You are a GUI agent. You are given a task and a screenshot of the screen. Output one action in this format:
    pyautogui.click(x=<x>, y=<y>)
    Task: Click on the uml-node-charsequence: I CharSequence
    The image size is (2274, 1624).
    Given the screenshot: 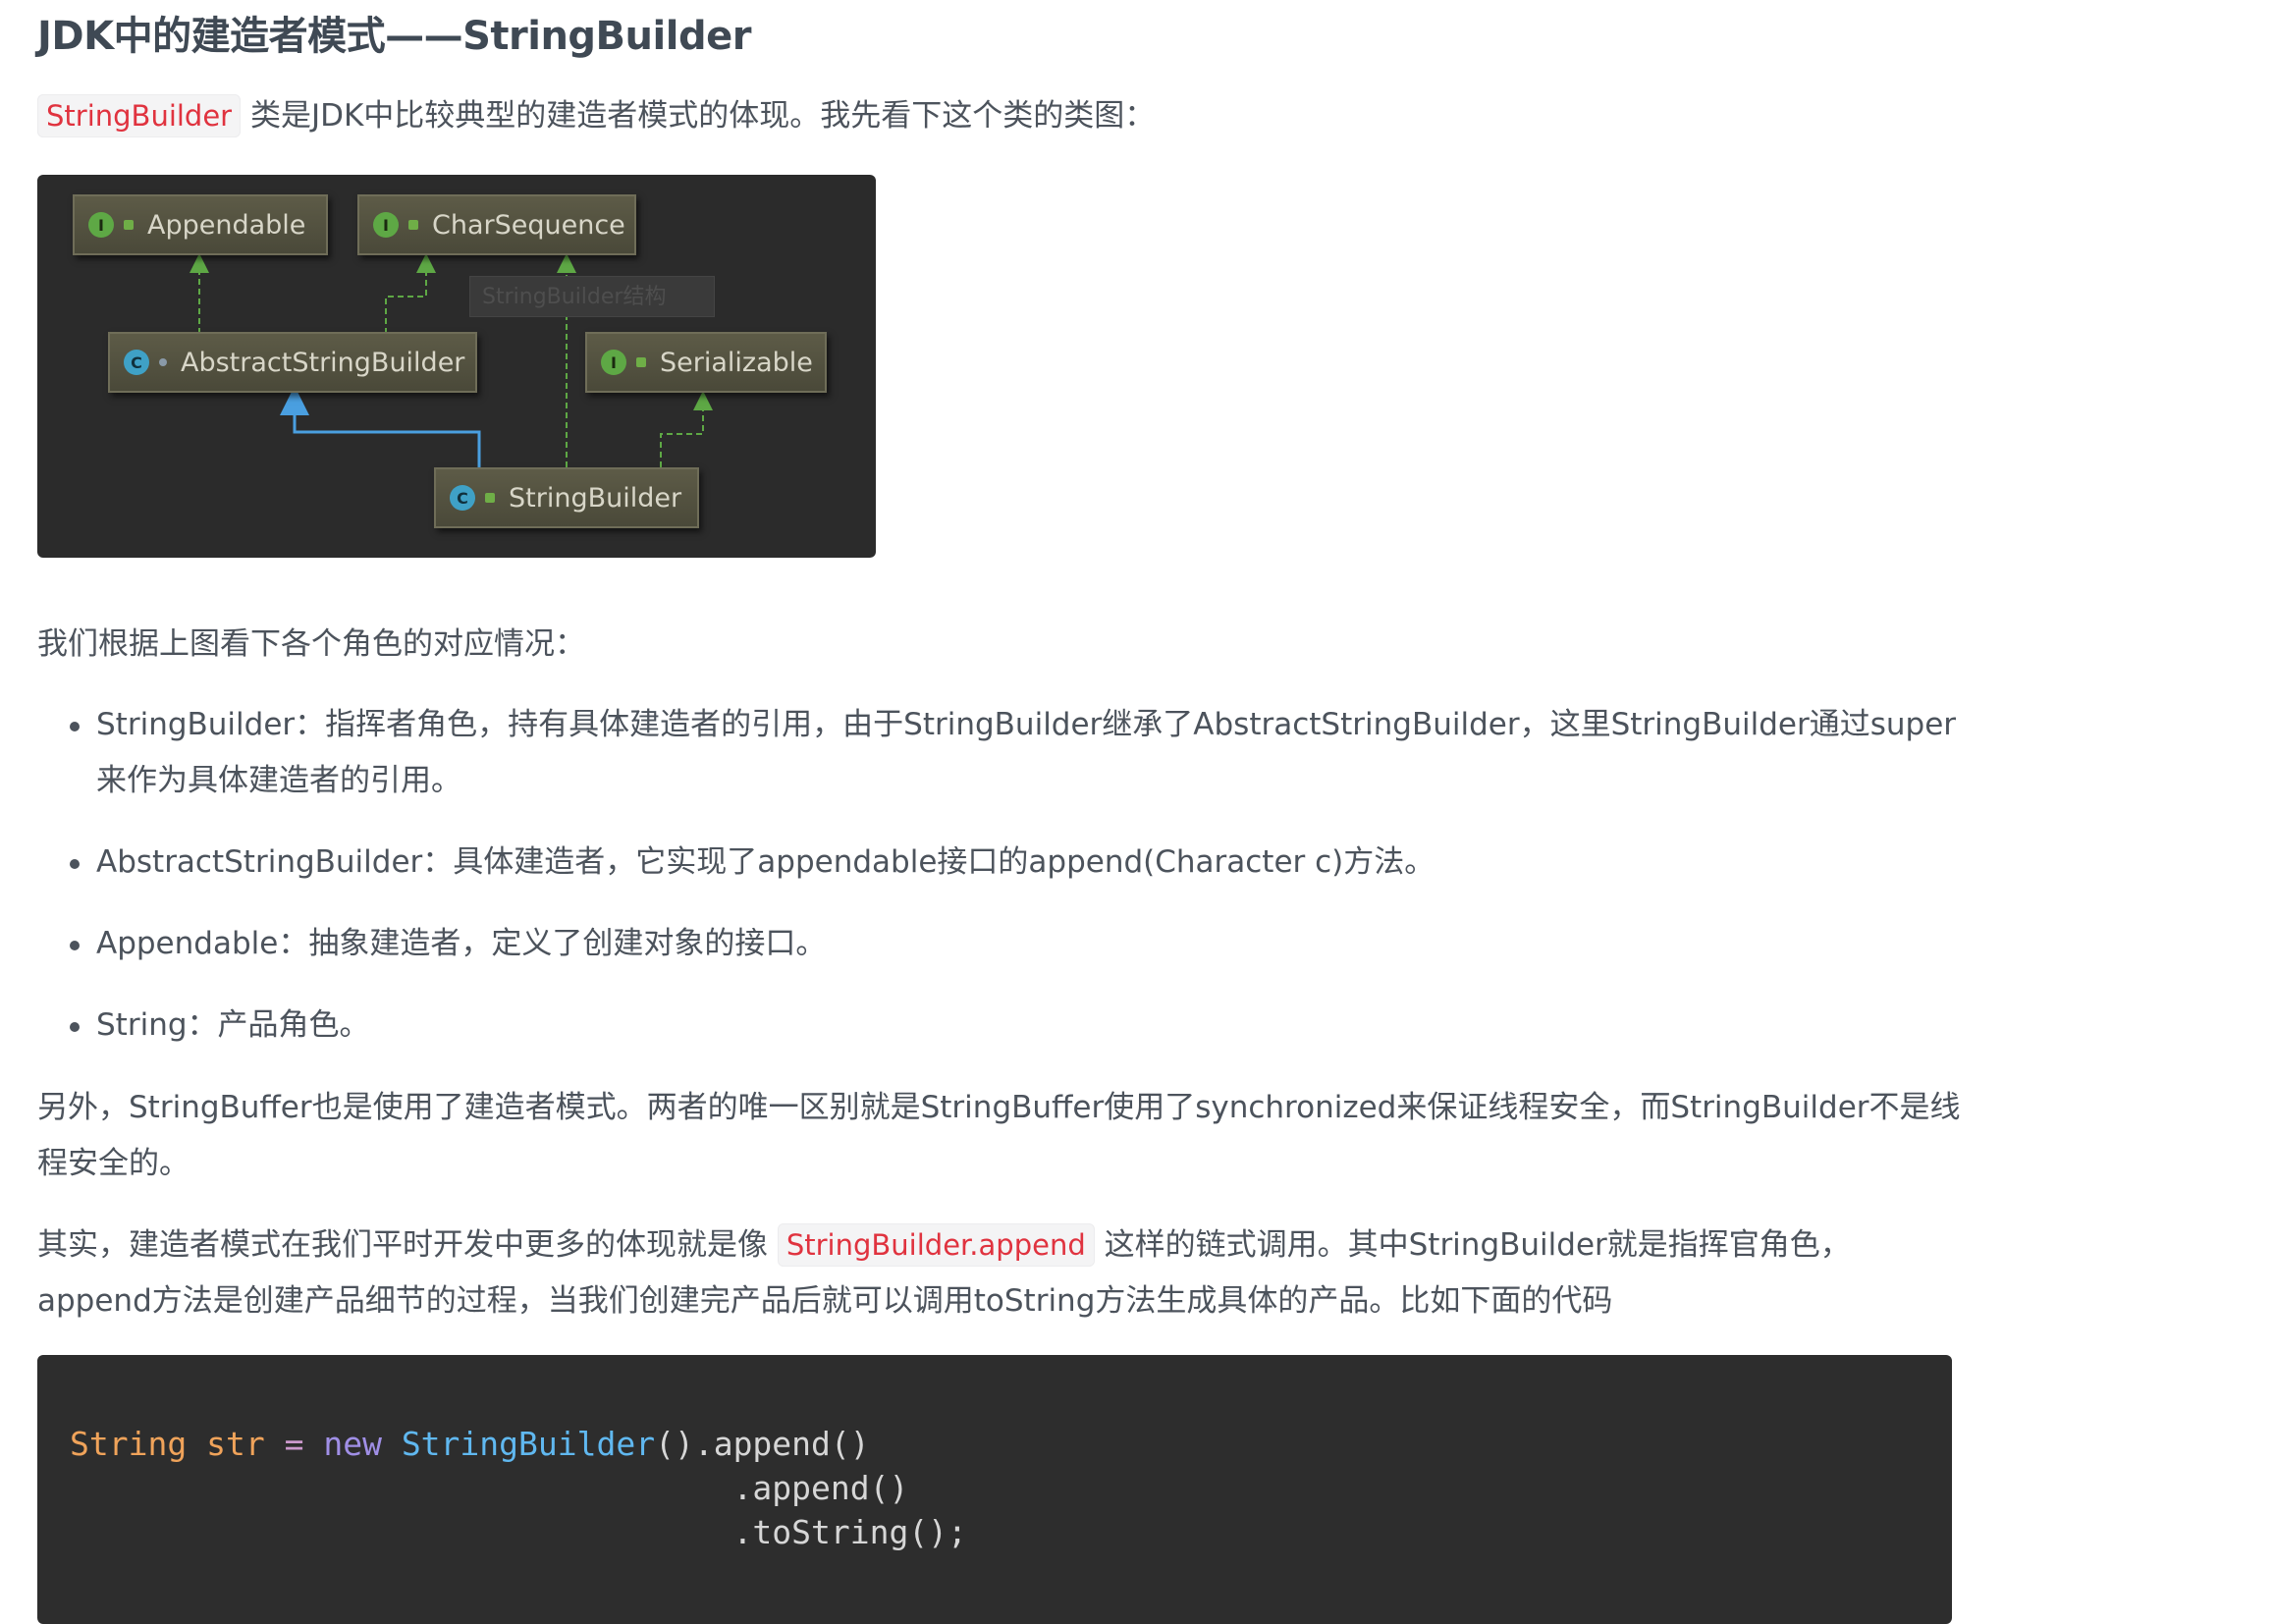 What is the action you would take?
    pyautogui.click(x=496, y=224)
    